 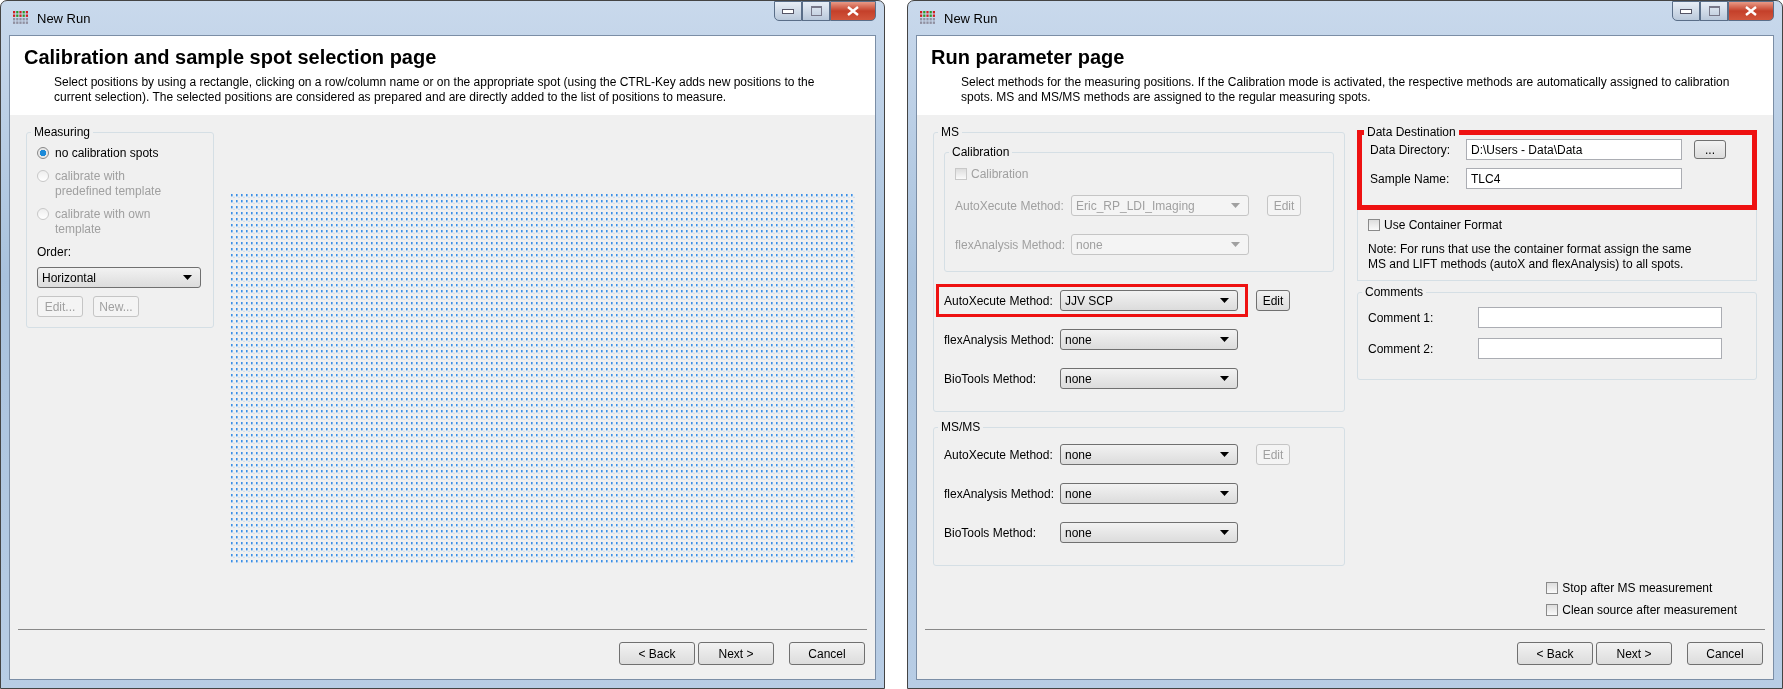 I want to click on checkbox-label: Stop after MS measurement, so click(x=1637, y=588).